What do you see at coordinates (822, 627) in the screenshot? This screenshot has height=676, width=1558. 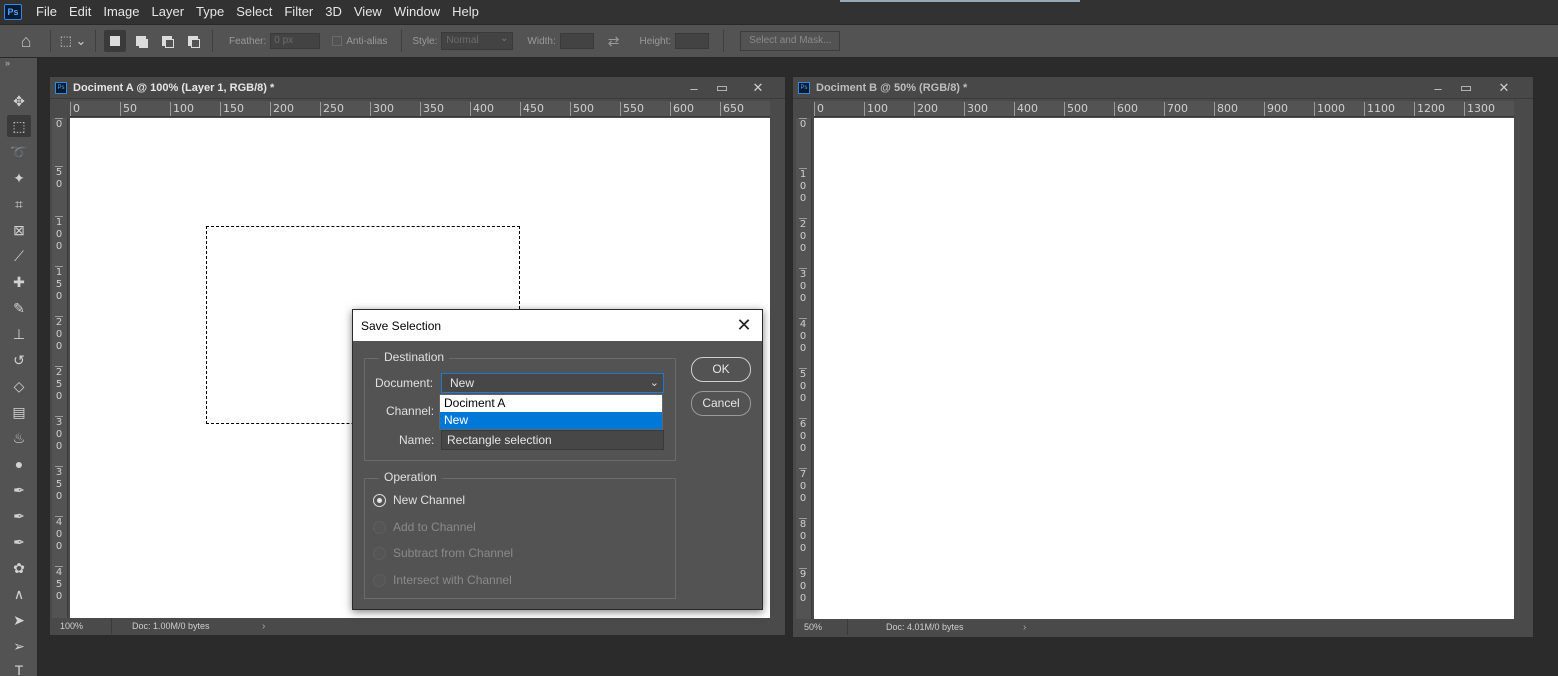 I see `zoom-level: 50%` at bounding box center [822, 627].